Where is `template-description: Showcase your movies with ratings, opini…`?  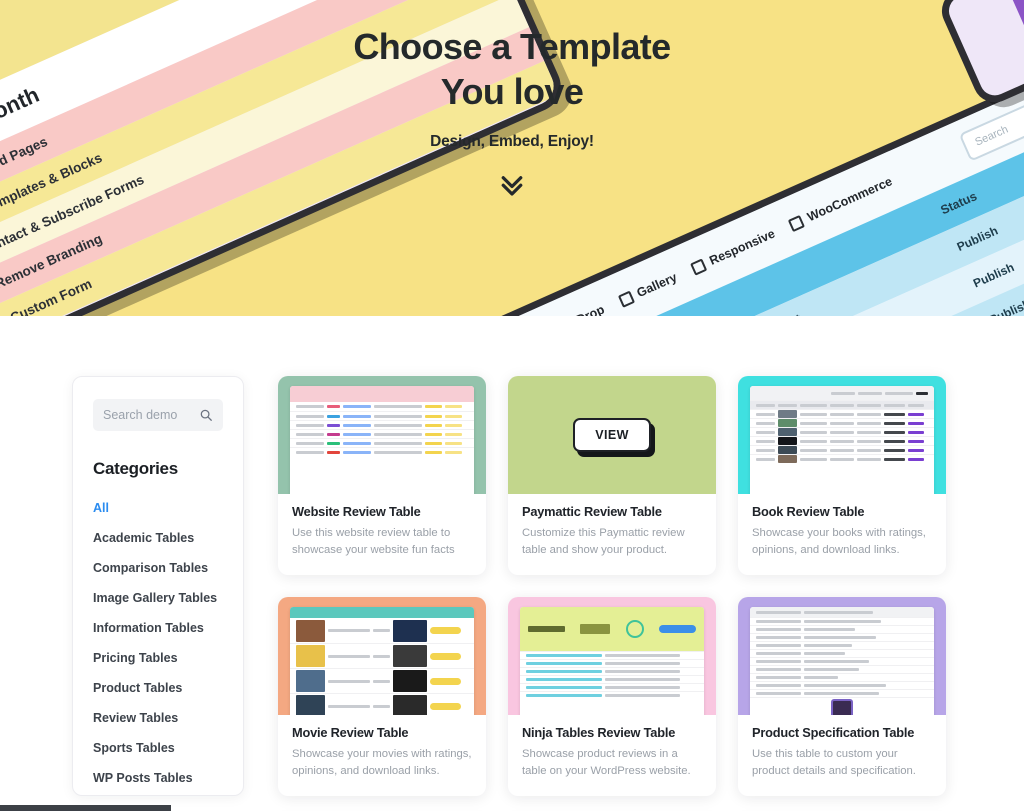 template-description: Showcase your movies with ratings, opini… is located at coordinates (382, 762).